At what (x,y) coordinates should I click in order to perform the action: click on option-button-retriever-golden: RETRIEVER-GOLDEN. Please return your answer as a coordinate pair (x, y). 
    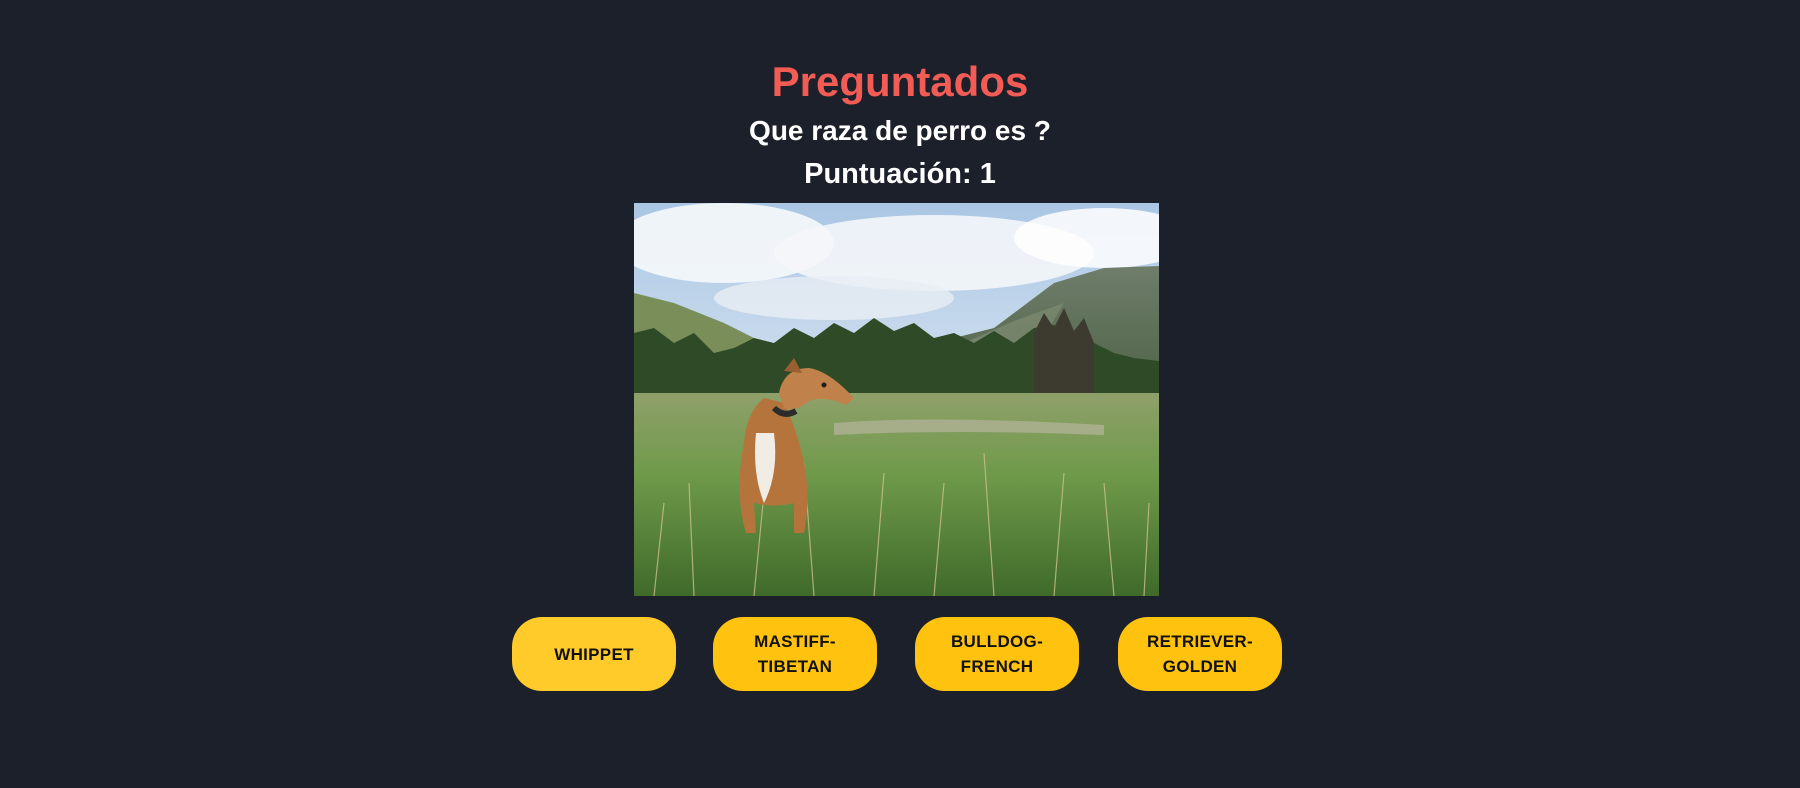
    Looking at the image, I should click on (1200, 654).